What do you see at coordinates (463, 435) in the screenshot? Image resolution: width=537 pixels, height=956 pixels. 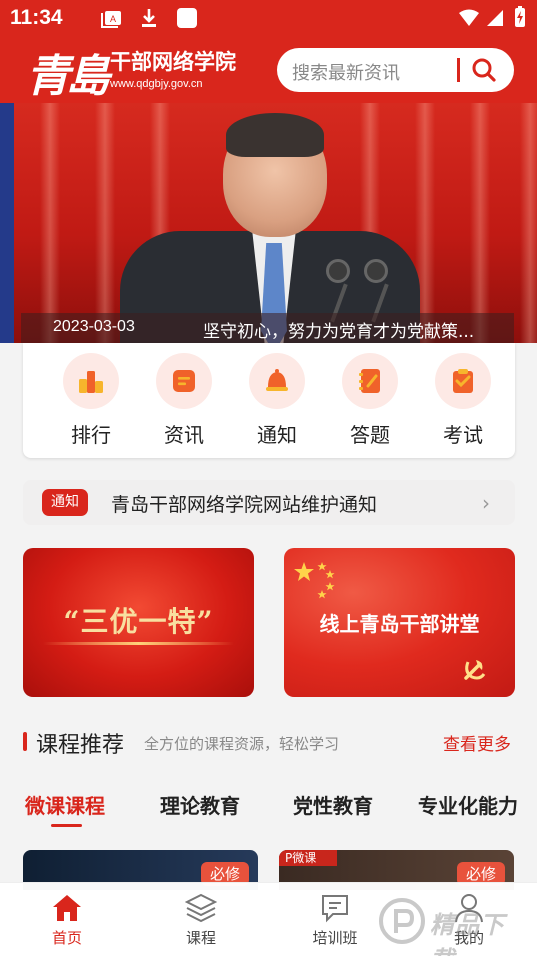 I see `quick-item-label: 考试` at bounding box center [463, 435].